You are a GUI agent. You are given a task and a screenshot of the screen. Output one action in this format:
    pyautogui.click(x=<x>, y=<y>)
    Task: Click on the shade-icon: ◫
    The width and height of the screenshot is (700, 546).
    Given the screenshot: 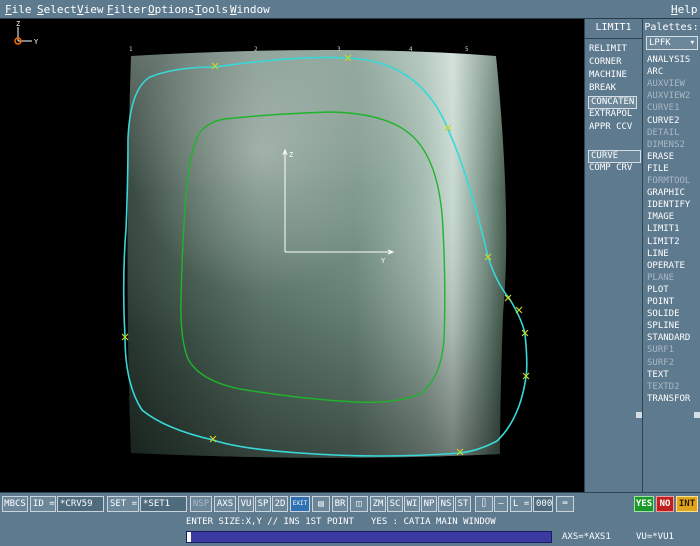 What is the action you would take?
    pyautogui.click(x=359, y=504)
    